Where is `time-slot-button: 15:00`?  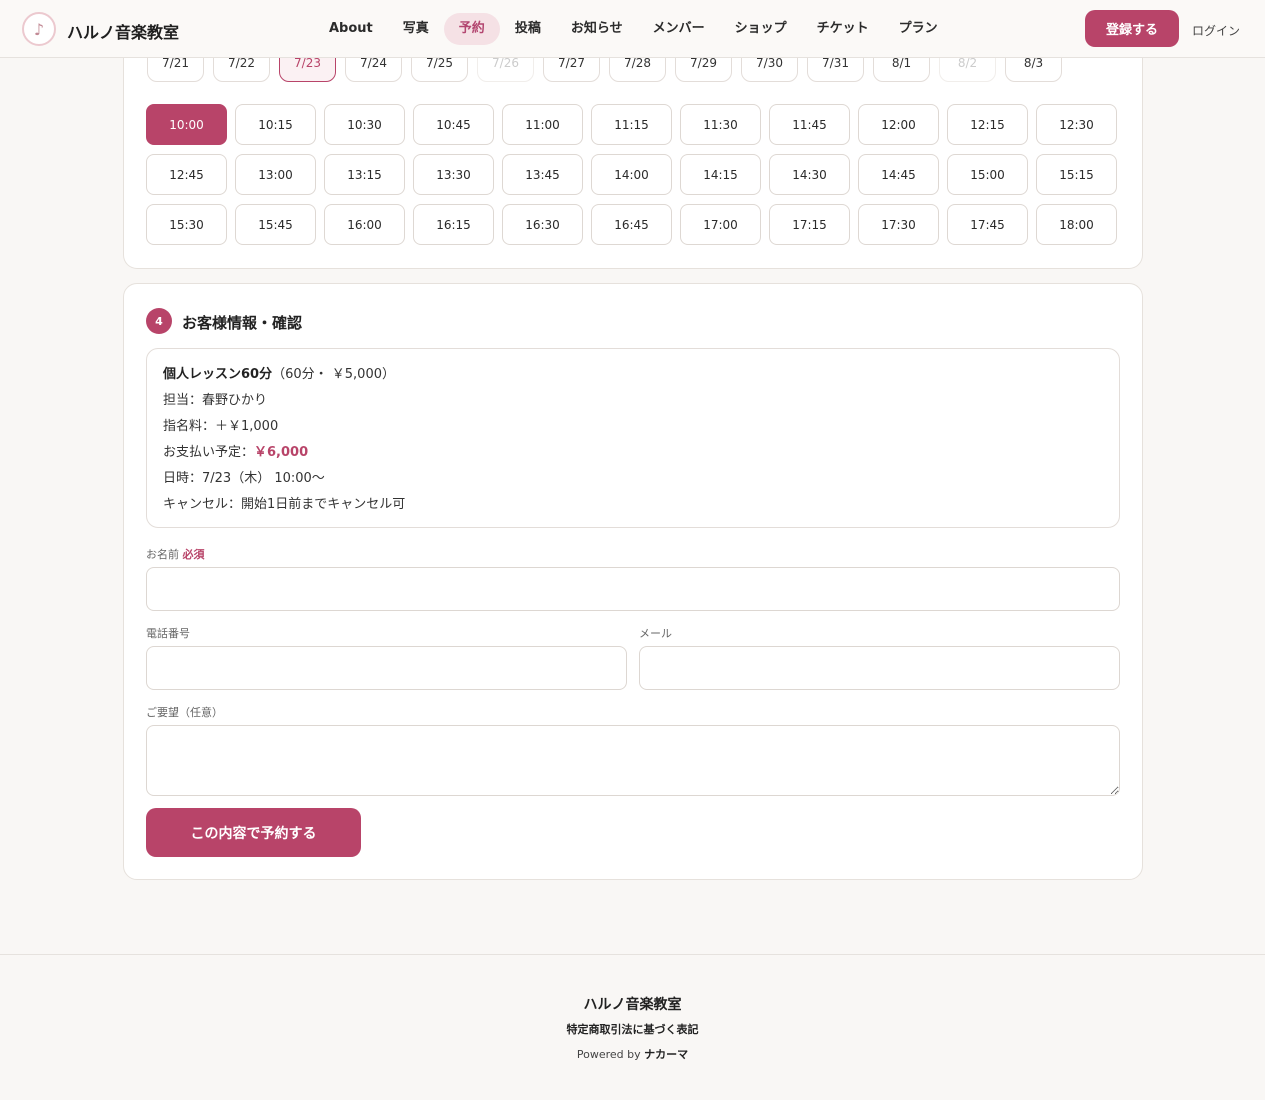
time-slot-button: 15:00 is located at coordinates (987, 174).